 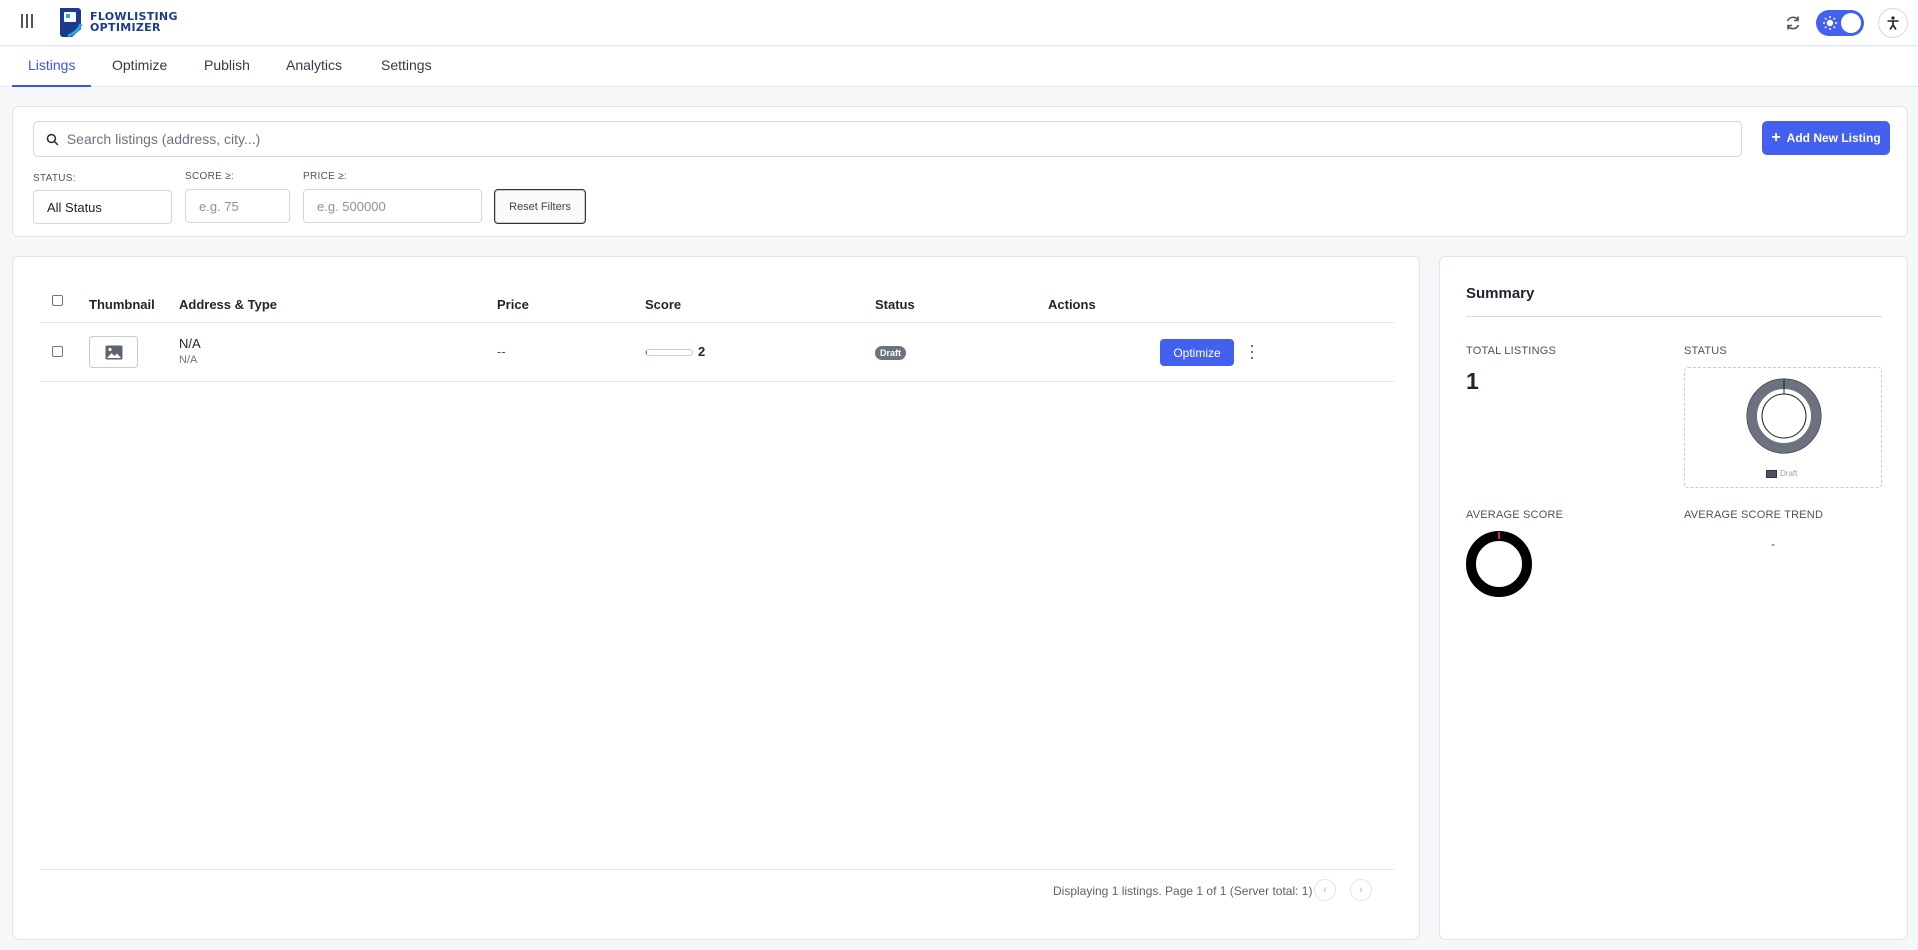 What do you see at coordinates (210, 176) in the screenshot?
I see `score-filter-label: SCORE ≥:` at bounding box center [210, 176].